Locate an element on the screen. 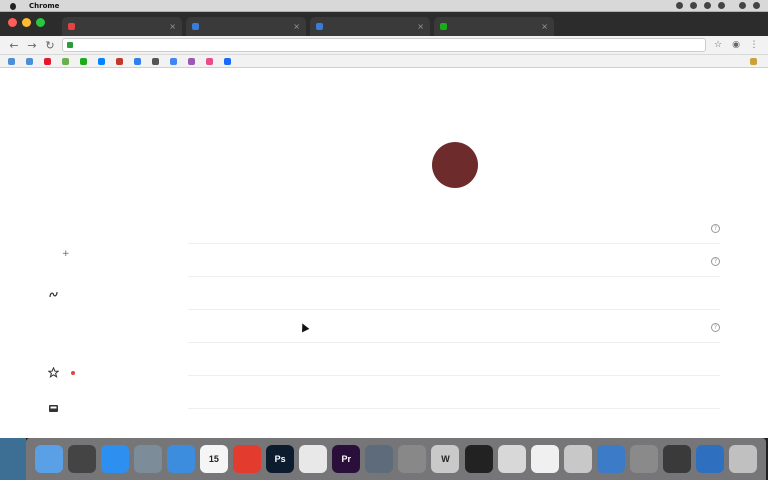  reload-icon: ↻ is located at coordinates (50, 45).